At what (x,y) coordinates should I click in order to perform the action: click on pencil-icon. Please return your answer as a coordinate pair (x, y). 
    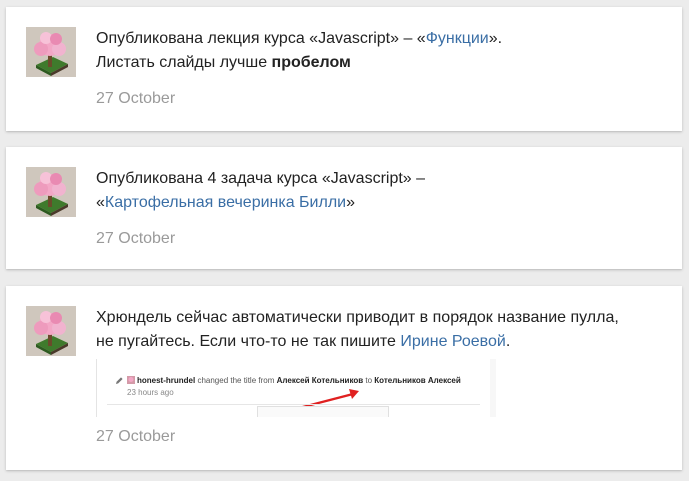
    Looking at the image, I should click on (119, 380).